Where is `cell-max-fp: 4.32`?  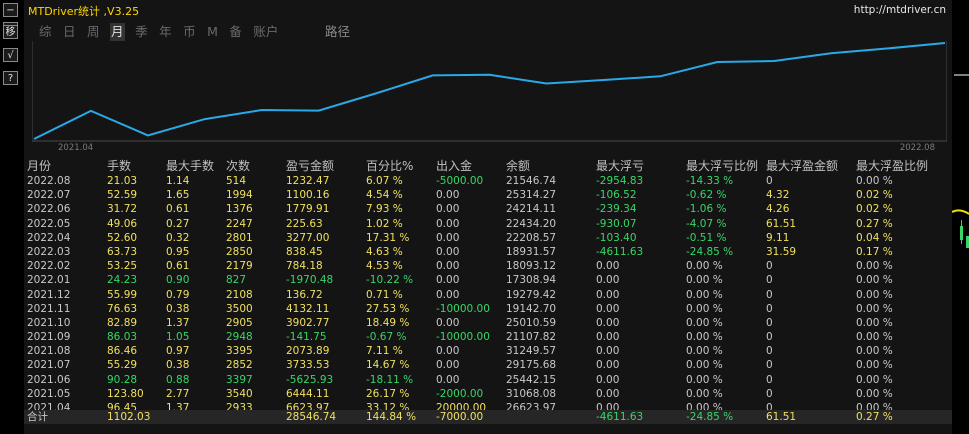
cell-max-fp: 4.32 is located at coordinates (778, 195).